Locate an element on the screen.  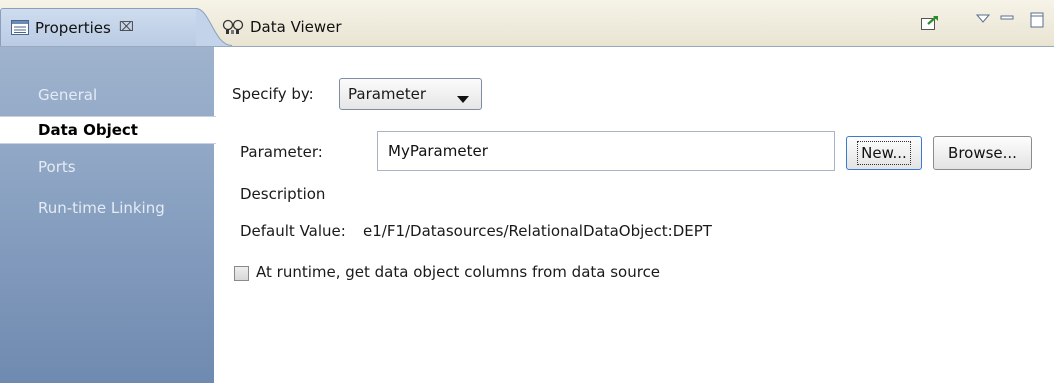
runtime-columns-checkbox is located at coordinates (241, 273).